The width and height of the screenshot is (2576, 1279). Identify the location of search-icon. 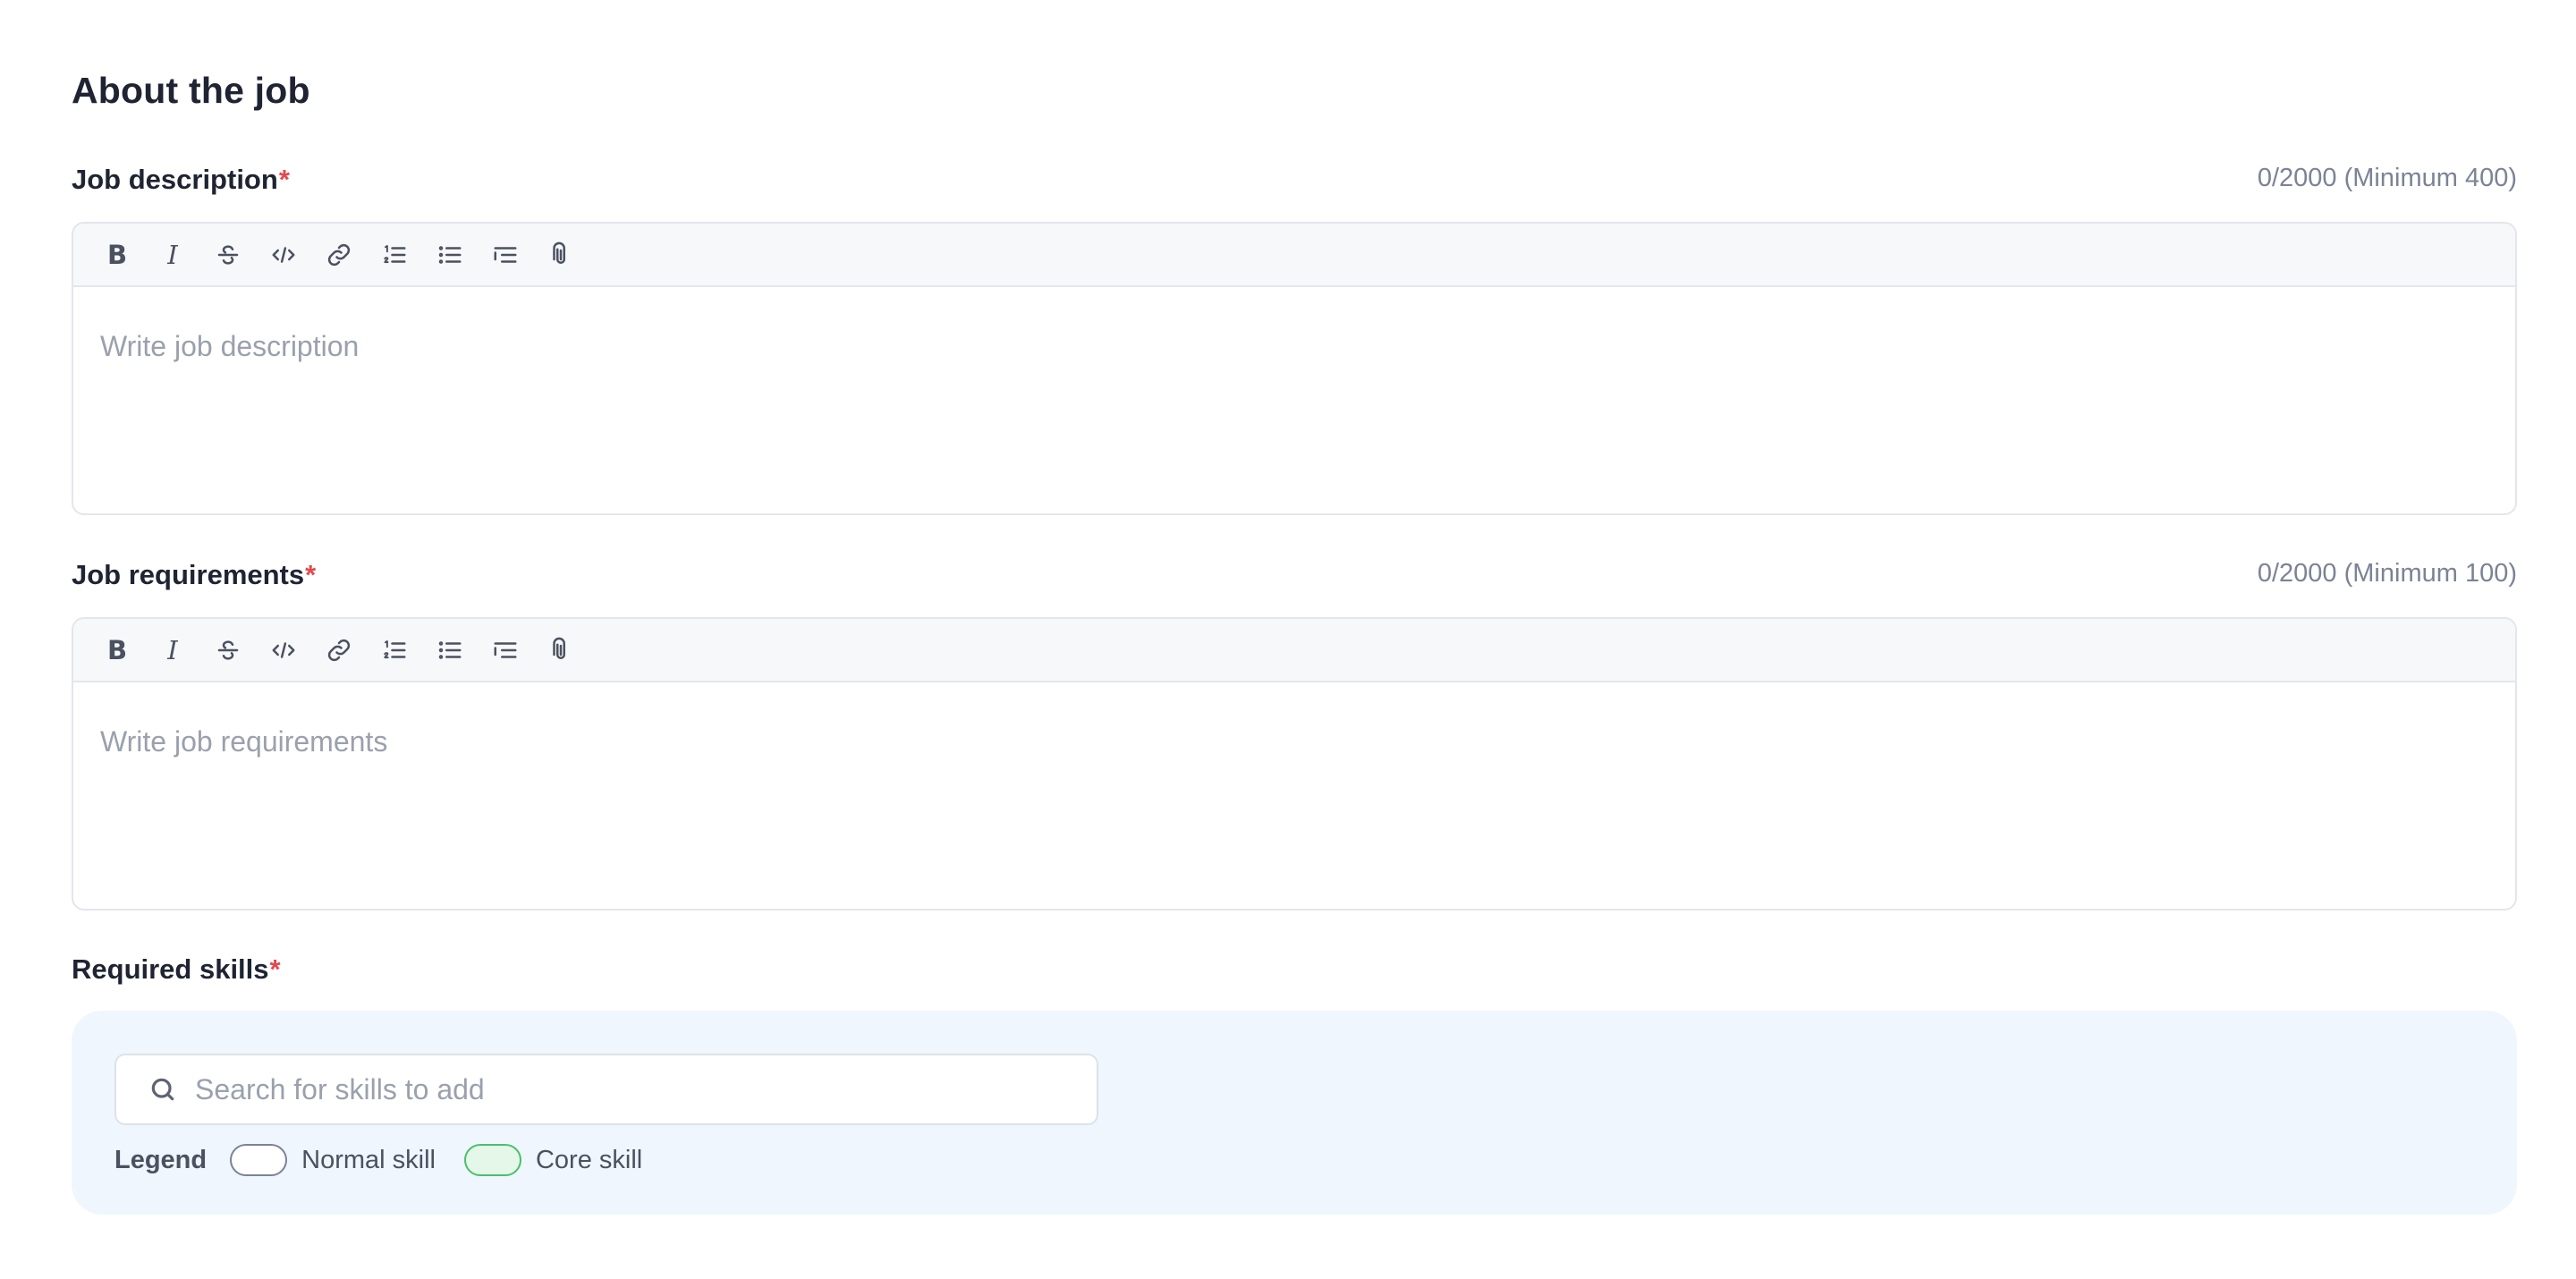
(162, 1089).